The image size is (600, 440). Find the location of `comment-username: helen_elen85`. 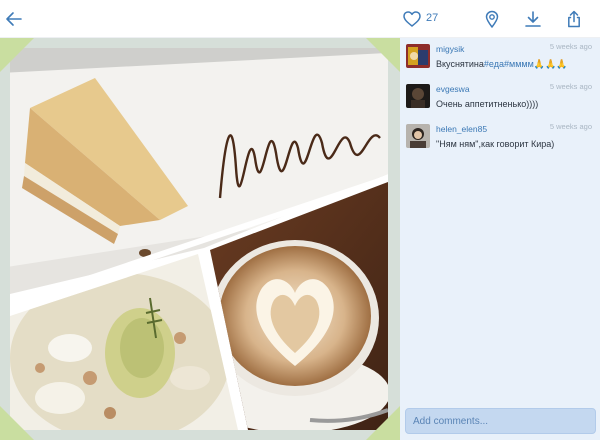

comment-username: helen_elen85 is located at coordinates (461, 129).